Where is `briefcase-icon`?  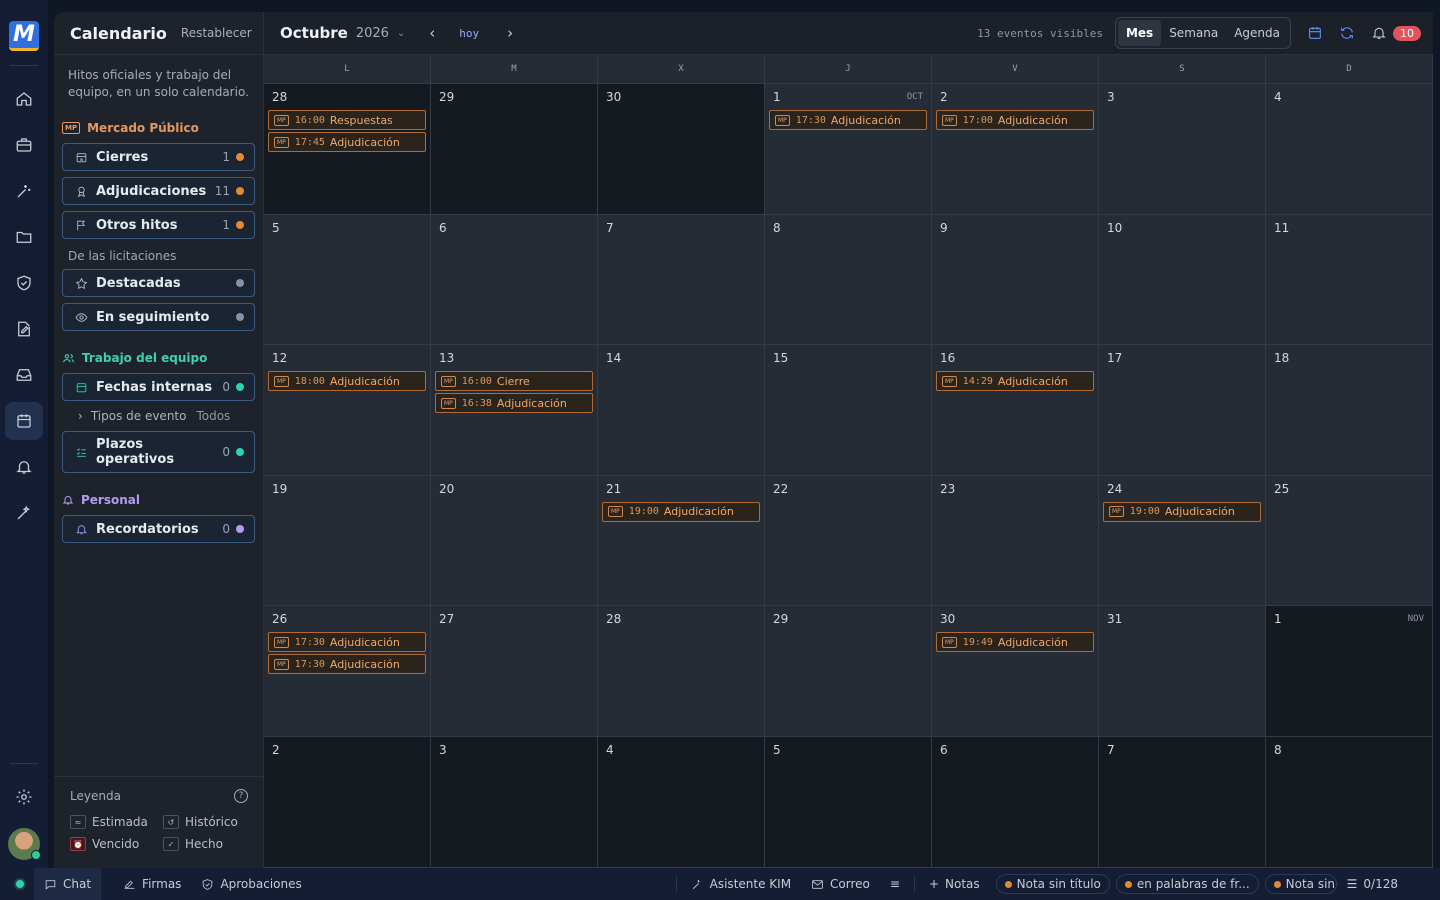
briefcase-icon is located at coordinates (24, 145).